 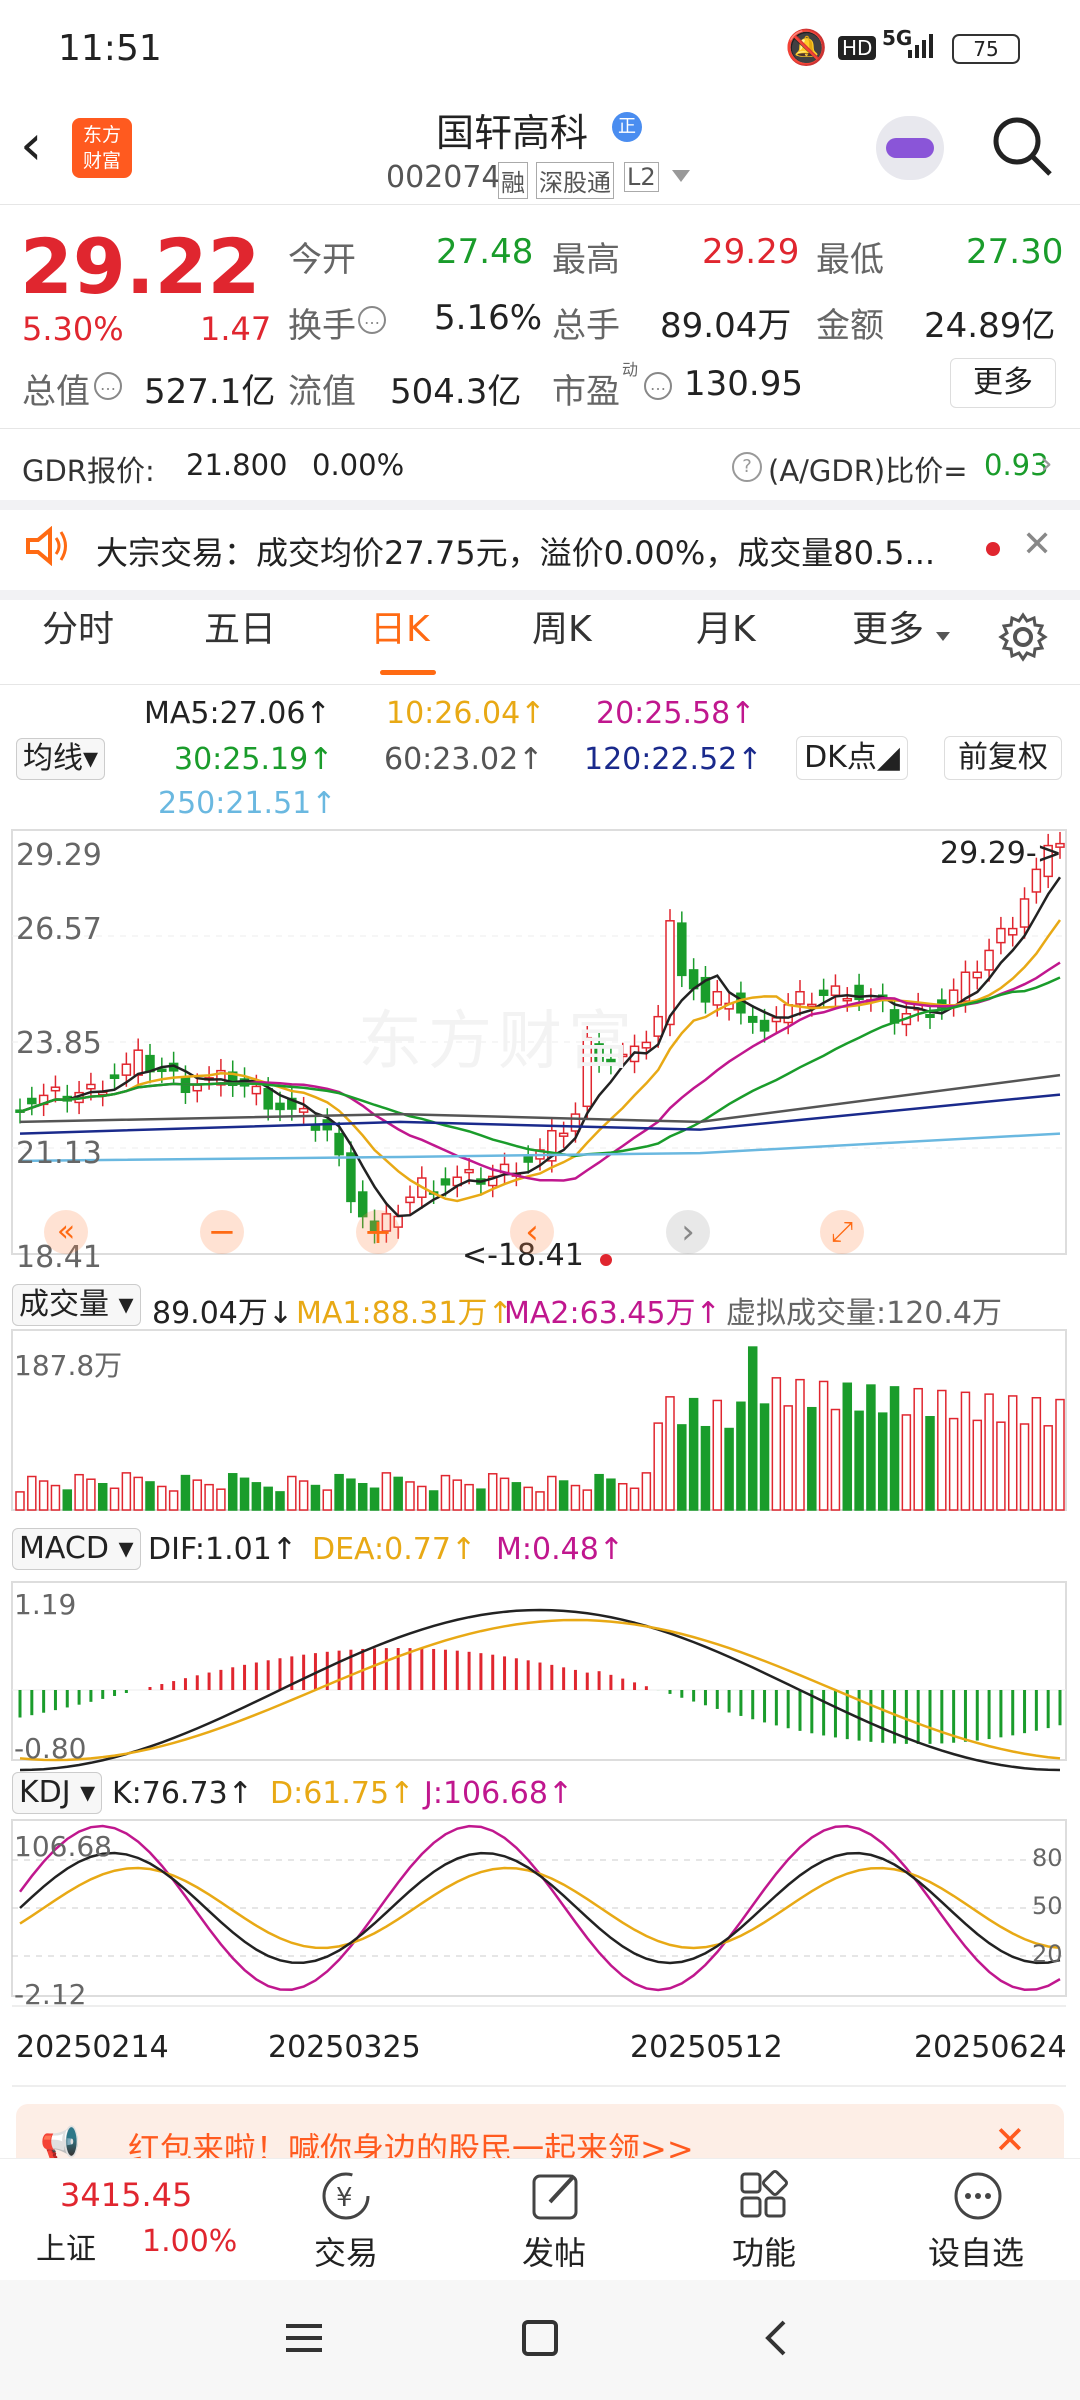 What do you see at coordinates (223, 1313) in the screenshot?
I see `volume-value: 89.04万↓` at bounding box center [223, 1313].